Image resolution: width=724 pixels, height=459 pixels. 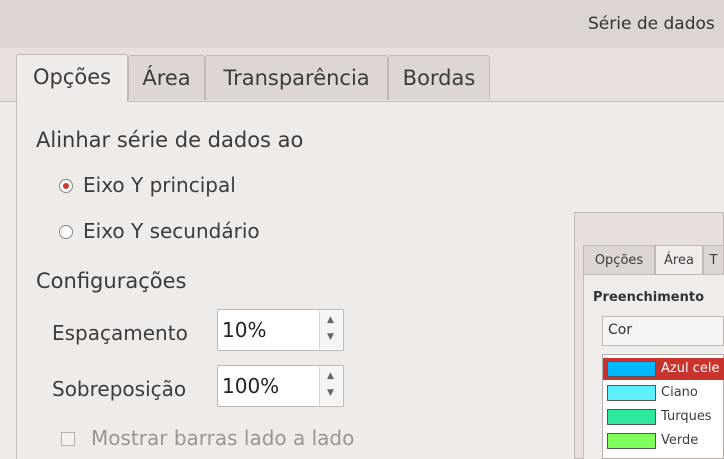 I want to click on preview-color-list: Azul cele Ciano Turques Verde, so click(x=663, y=406).